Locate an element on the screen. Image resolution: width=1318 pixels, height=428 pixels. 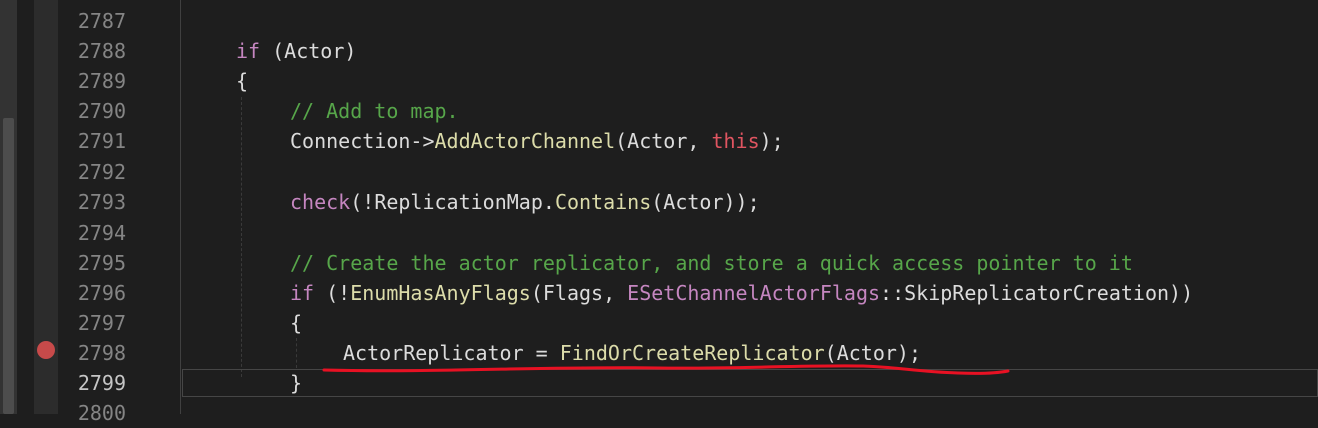
code-text: ); is located at coordinates (771, 141).